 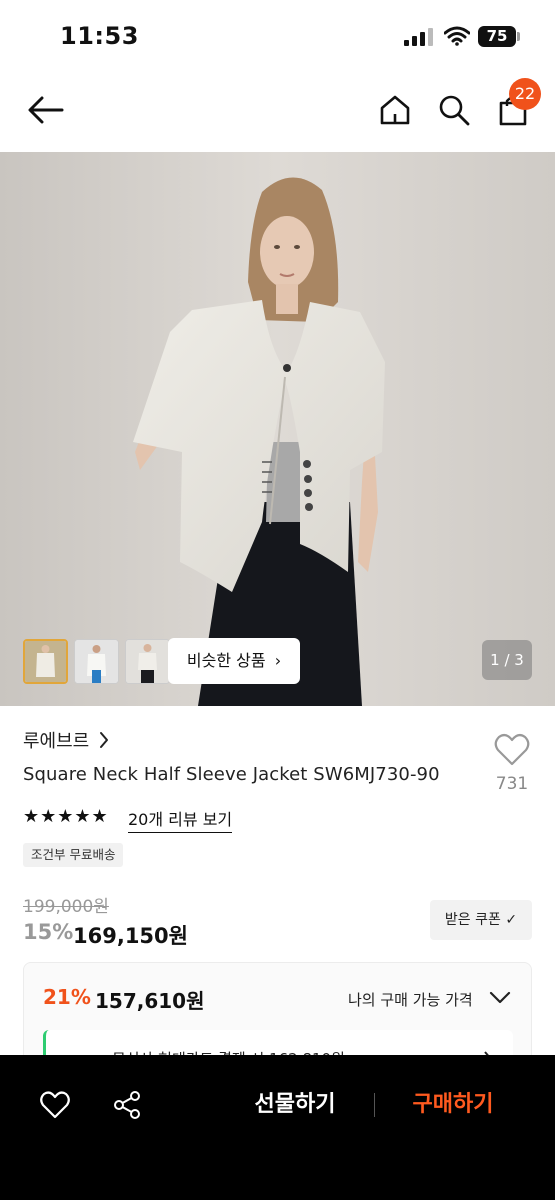 What do you see at coordinates (150, 1001) in the screenshot?
I see `benefit-price: 157,610원` at bounding box center [150, 1001].